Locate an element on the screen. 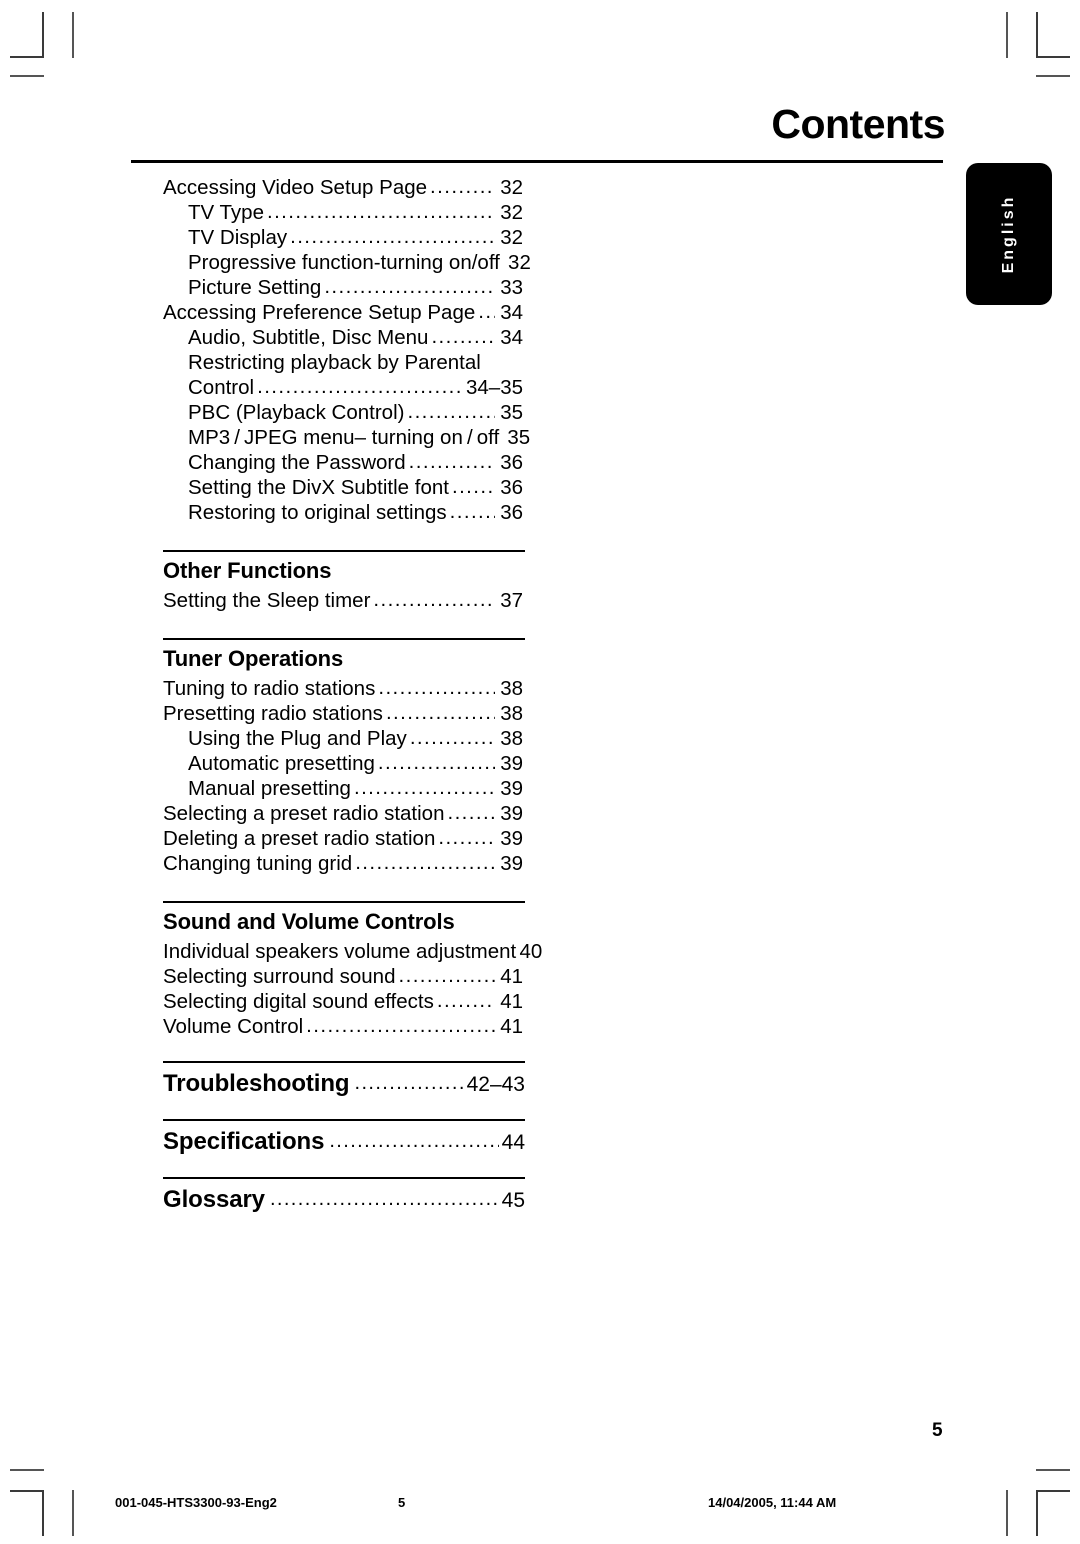  crop-mark-top-right-tick is located at coordinates (1007, 35).